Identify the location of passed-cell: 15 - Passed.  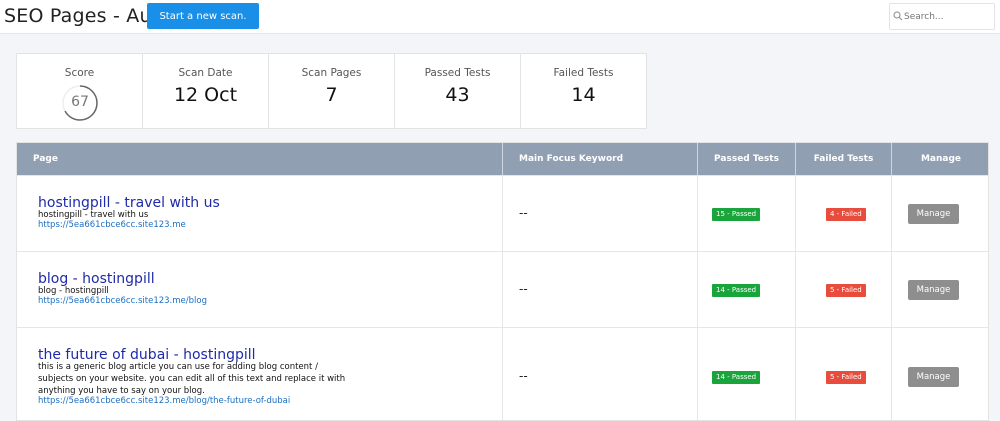
(747, 213).